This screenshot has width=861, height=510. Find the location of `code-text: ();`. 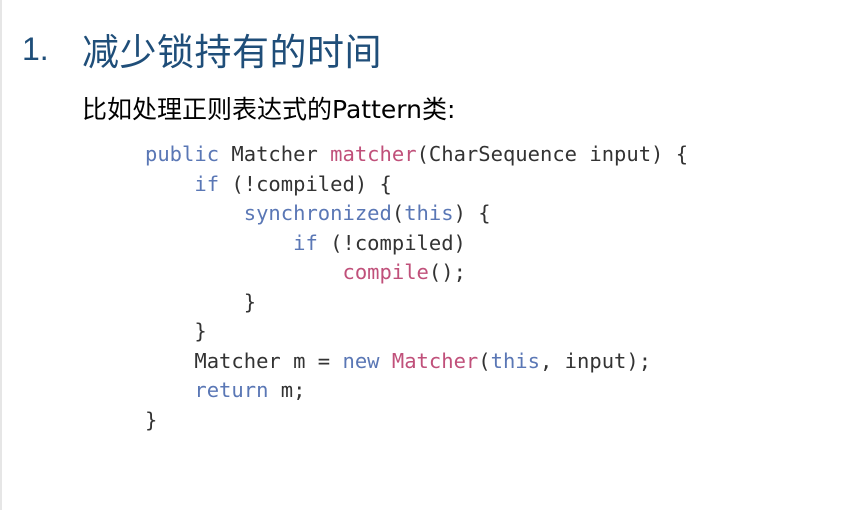

code-text: (); is located at coordinates (447, 272).